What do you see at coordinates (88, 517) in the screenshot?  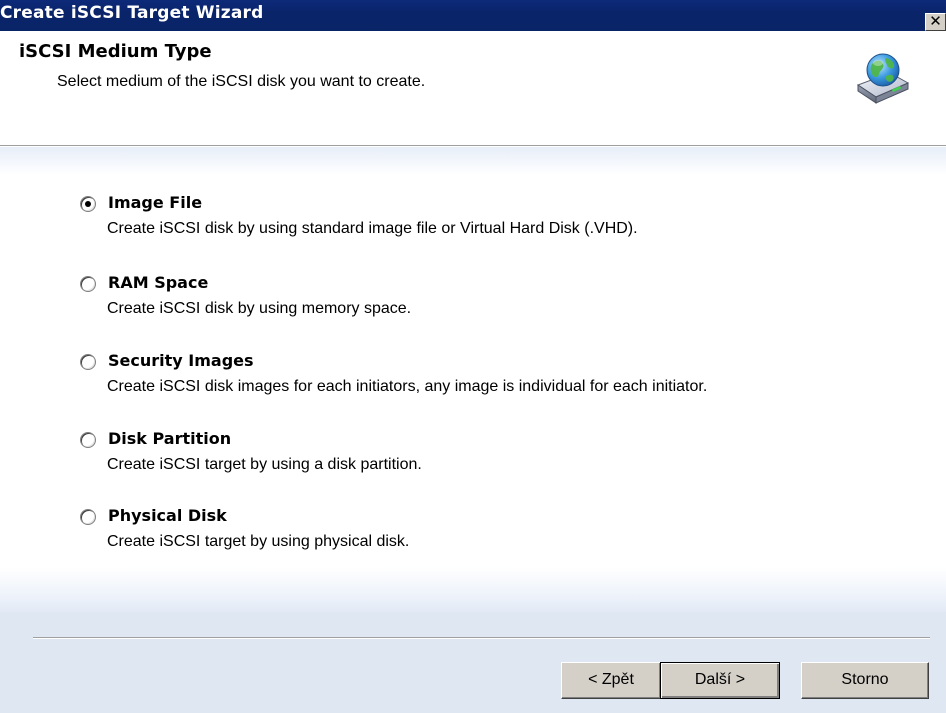 I see `physical-disk-radio` at bounding box center [88, 517].